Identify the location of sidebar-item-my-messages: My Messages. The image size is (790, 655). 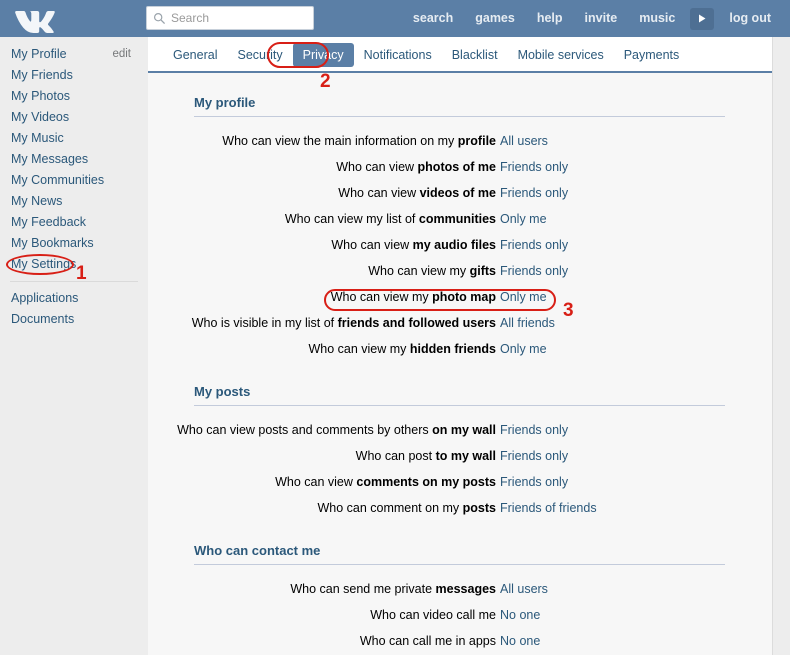
(74, 159).